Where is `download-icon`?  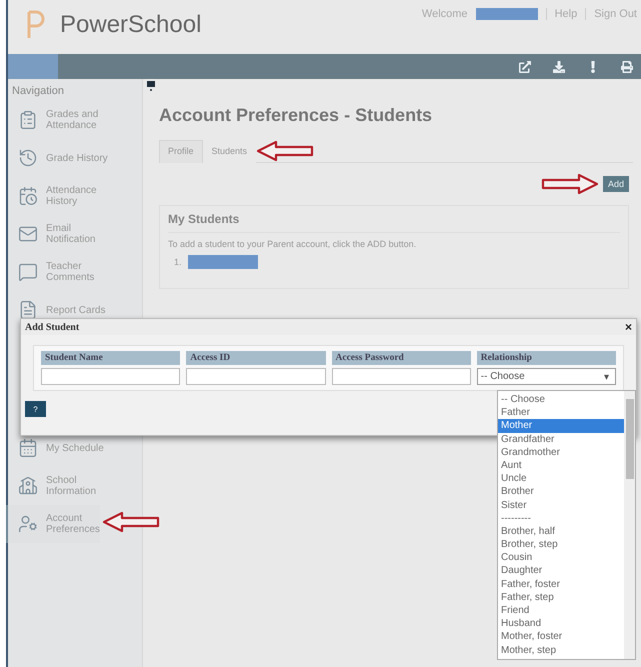
download-icon is located at coordinates (559, 66).